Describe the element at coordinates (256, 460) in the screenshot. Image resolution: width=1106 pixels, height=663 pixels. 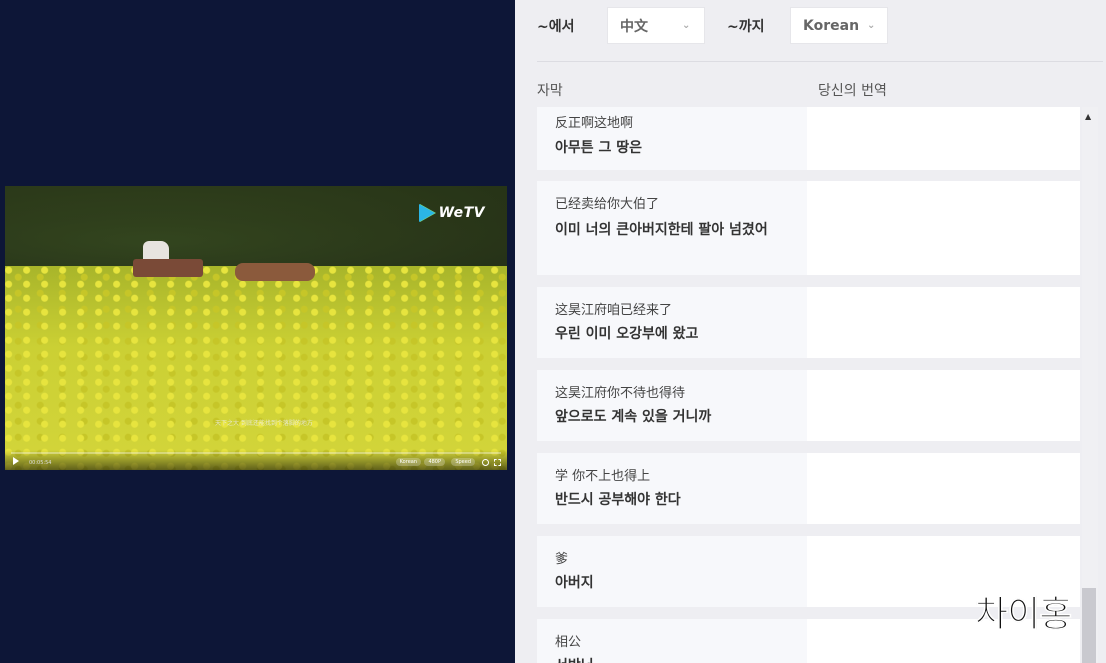
I see `video-controls: 00:05:54 Korean 480P Speed` at that location.